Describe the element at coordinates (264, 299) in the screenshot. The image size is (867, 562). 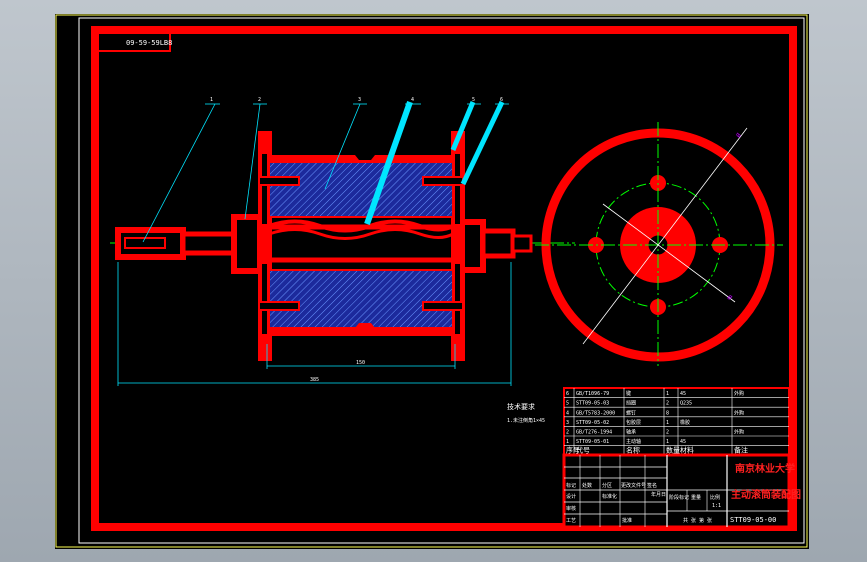
I see `end-plate-left-gap2` at that location.